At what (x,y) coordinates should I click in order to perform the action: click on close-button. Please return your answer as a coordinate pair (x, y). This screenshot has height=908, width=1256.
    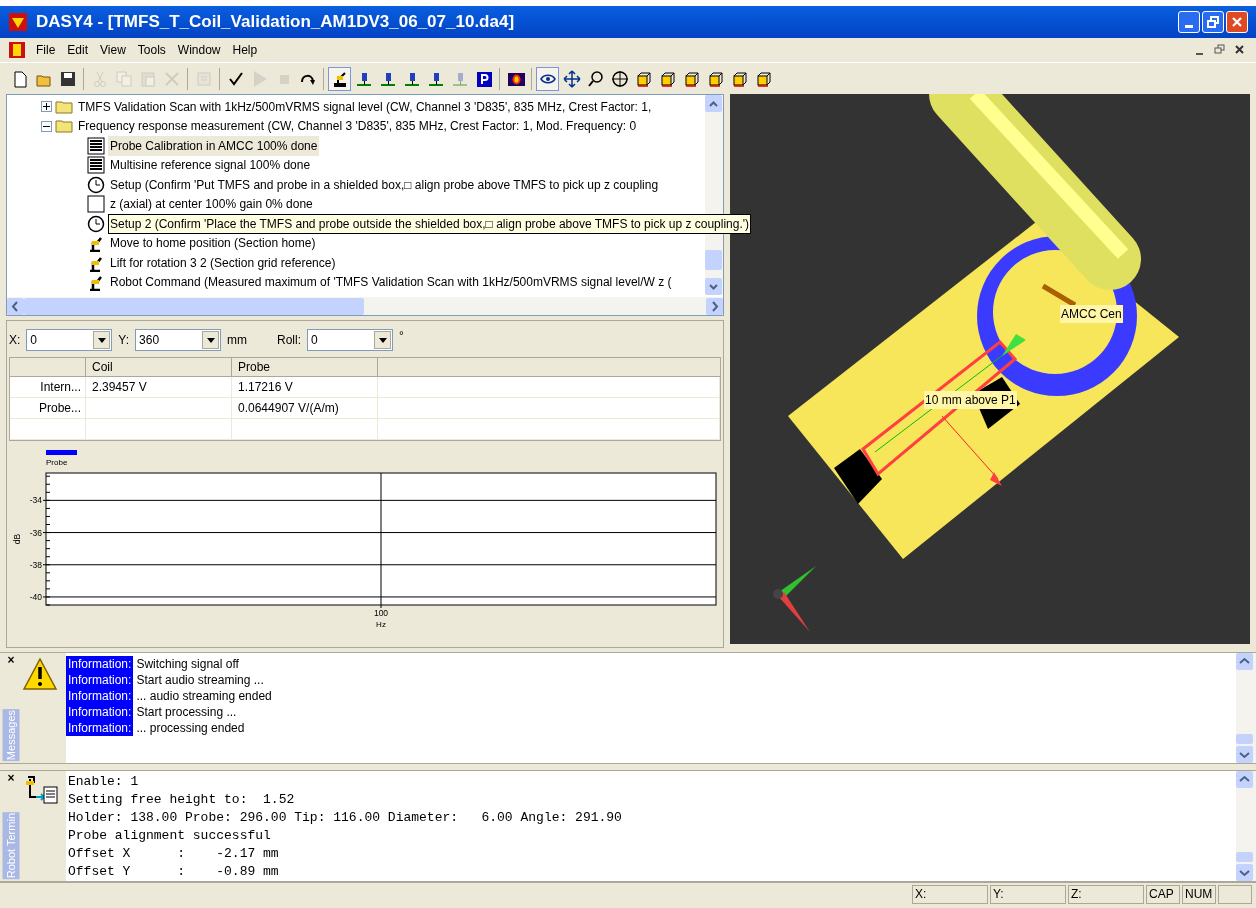
    Looking at the image, I should click on (1237, 22).